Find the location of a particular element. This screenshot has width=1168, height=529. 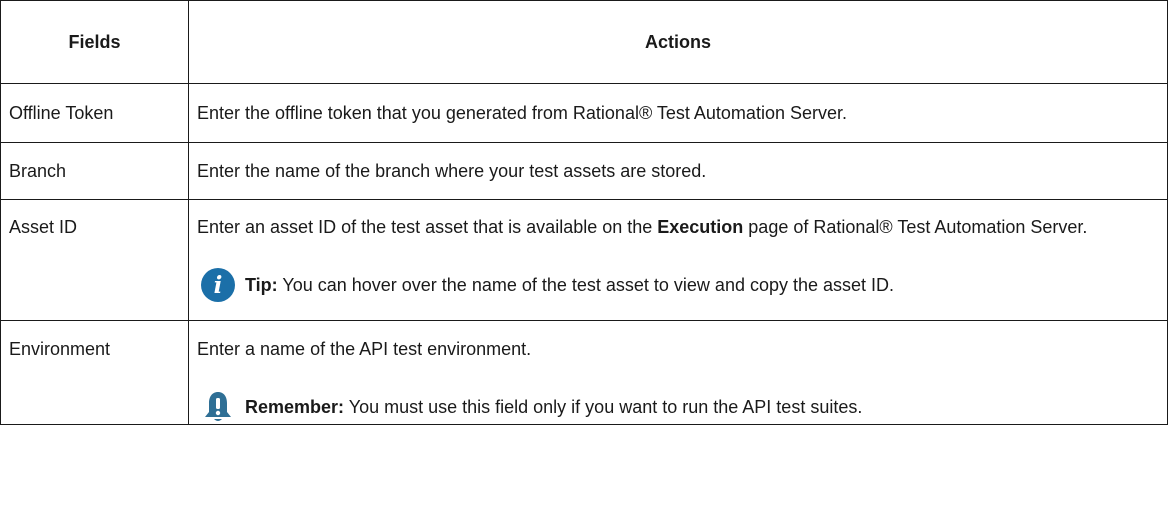

bell-icon is located at coordinates (218, 407).